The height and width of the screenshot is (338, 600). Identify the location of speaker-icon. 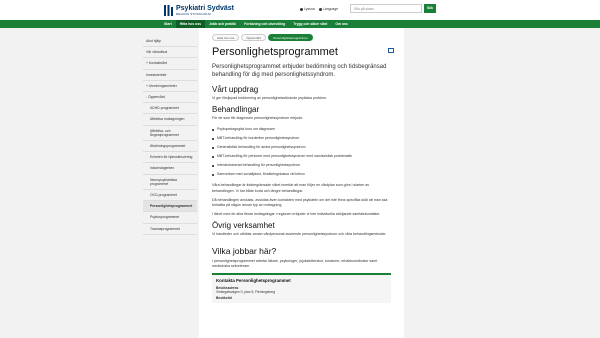
(301, 9).